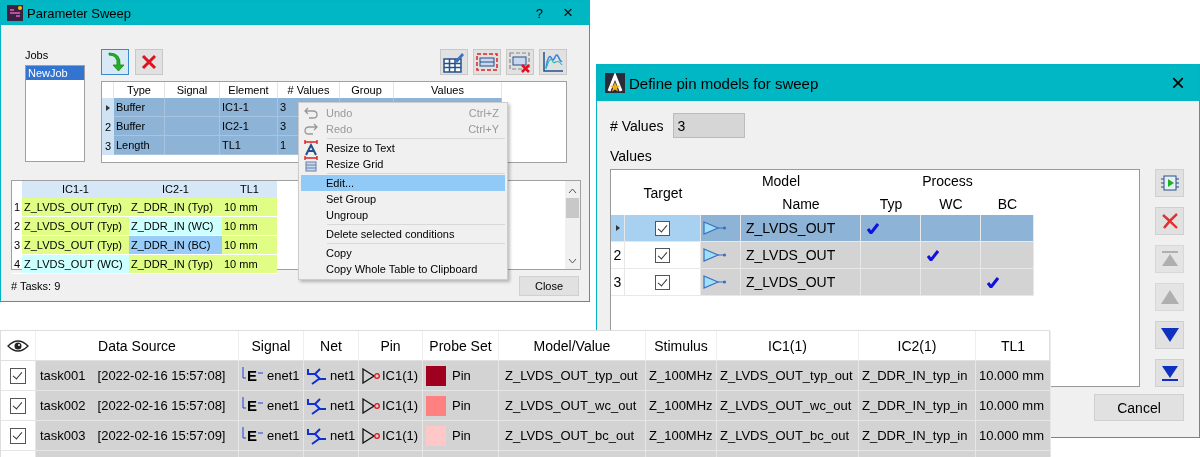  What do you see at coordinates (618, 282) in the screenshot?
I see `row-header: 3` at bounding box center [618, 282].